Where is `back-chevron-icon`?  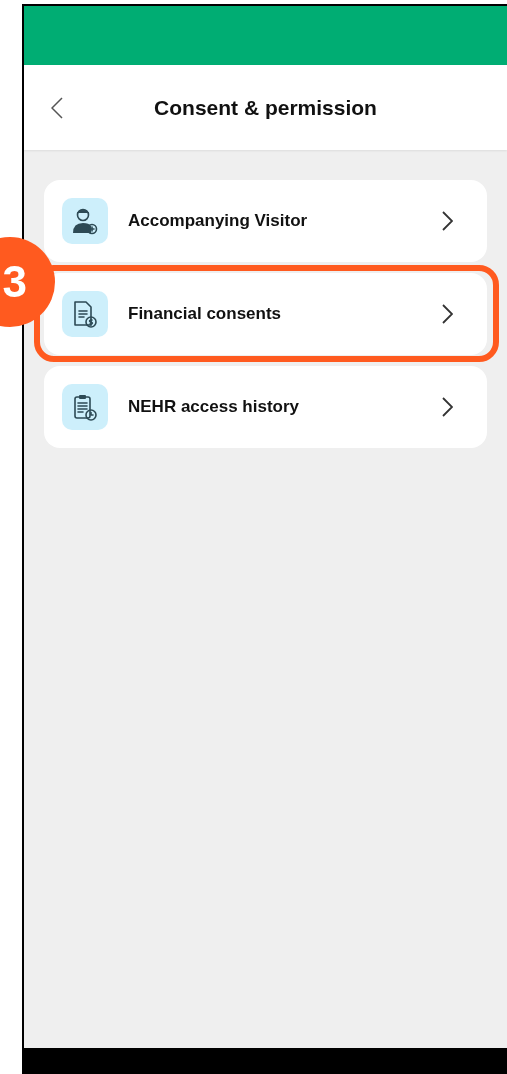 back-chevron-icon is located at coordinates (57, 108).